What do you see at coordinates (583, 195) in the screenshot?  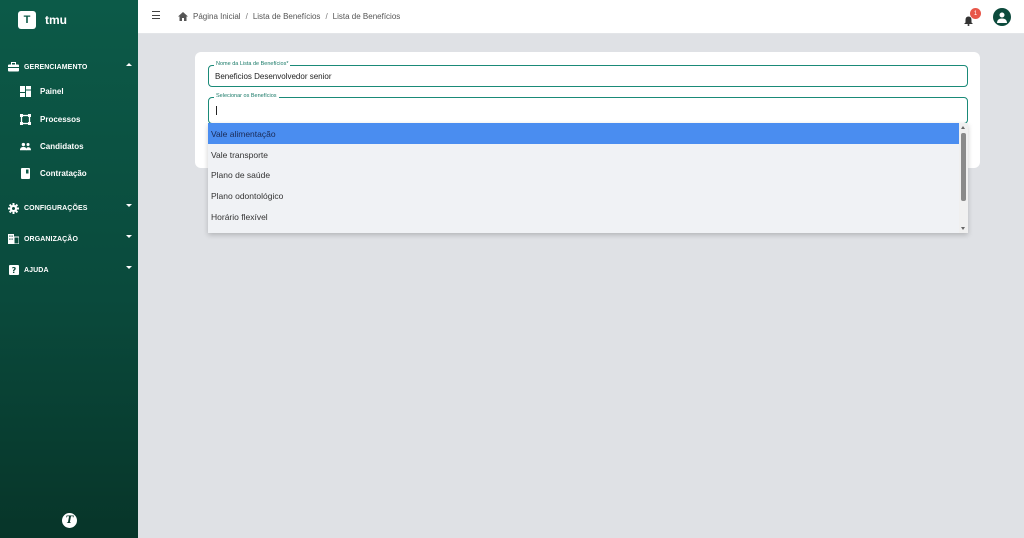 I see `dropdown-option: Plano odontológico` at bounding box center [583, 195].